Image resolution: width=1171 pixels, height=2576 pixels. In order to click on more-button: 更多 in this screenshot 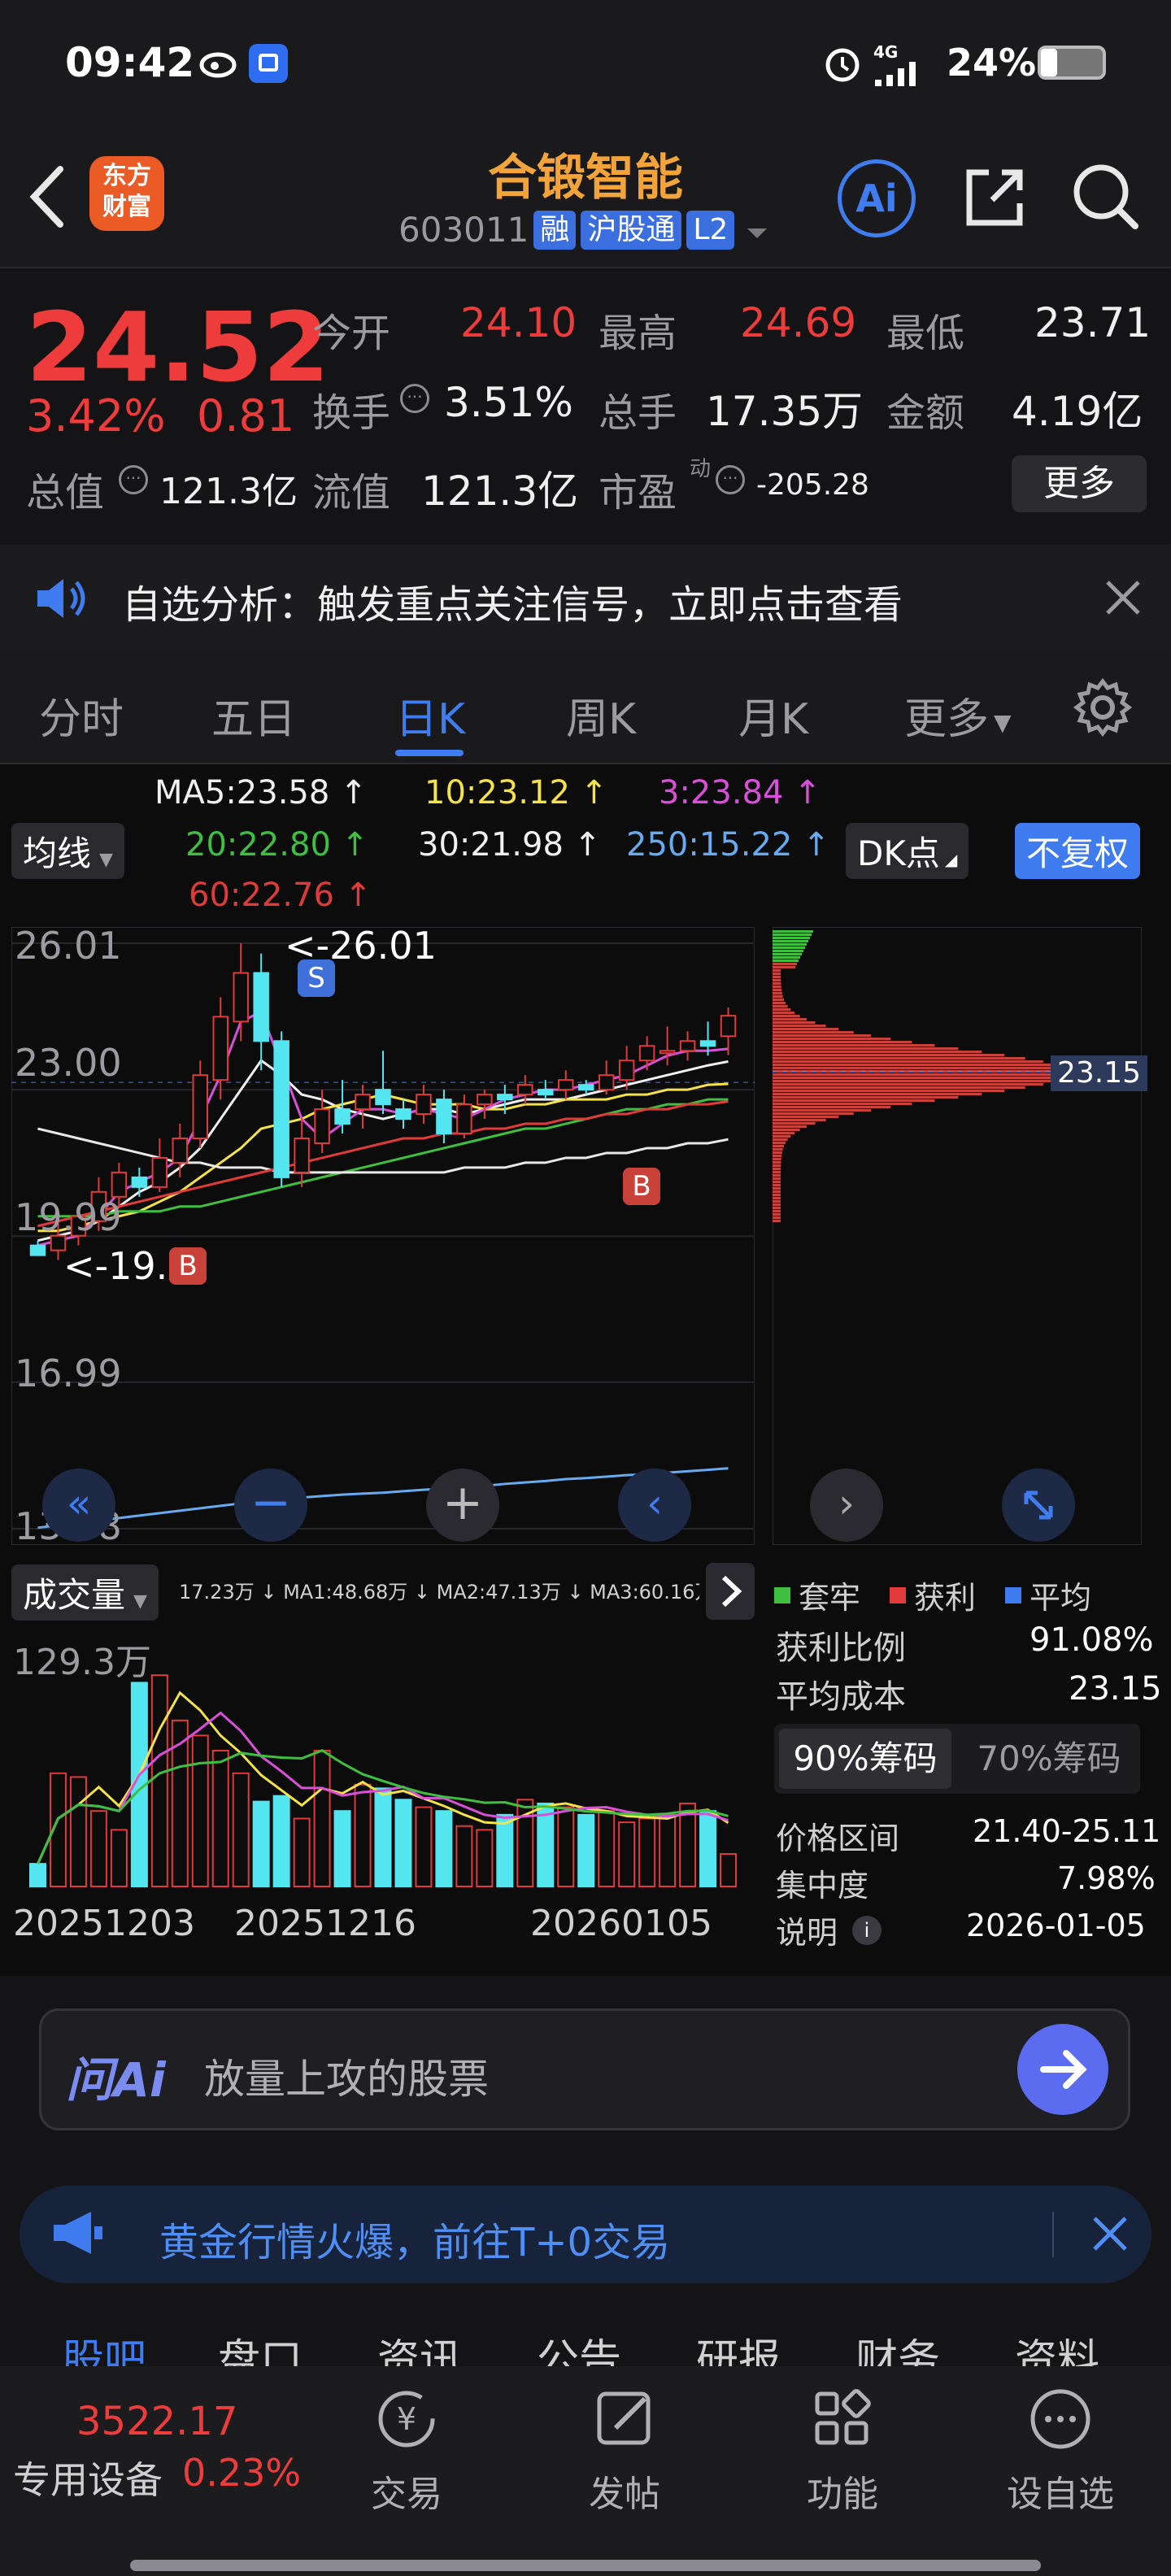, I will do `click(1080, 484)`.